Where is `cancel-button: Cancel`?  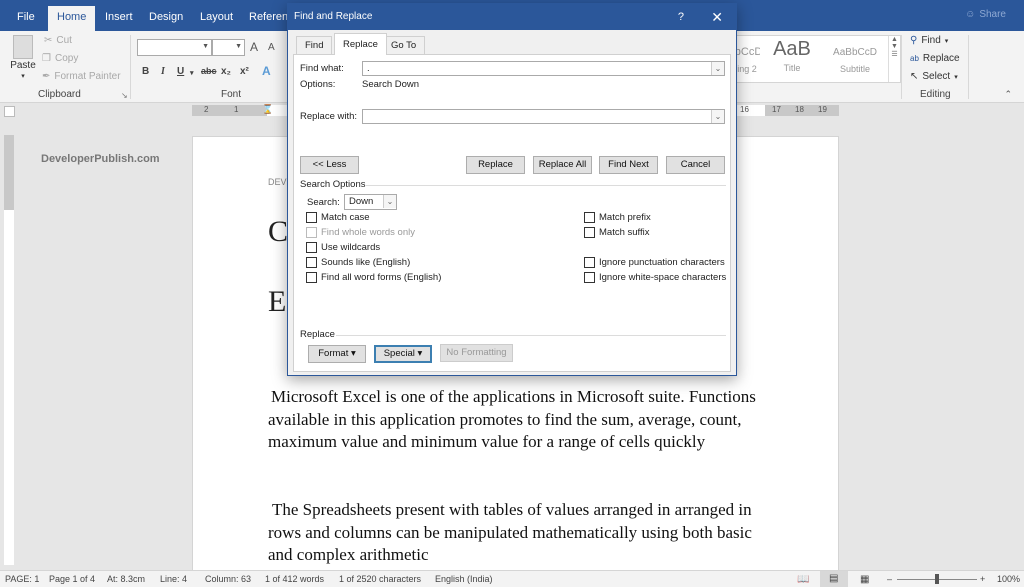 cancel-button: Cancel is located at coordinates (695, 165).